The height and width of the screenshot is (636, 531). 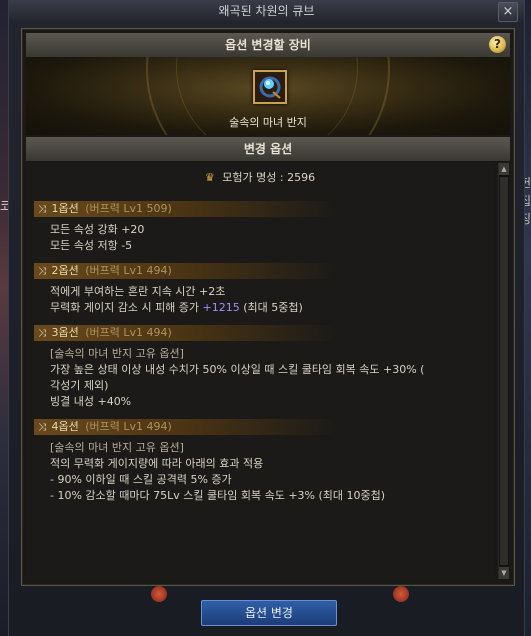 I want to click on fame-label: 모험가 명성 : 2596, so click(x=269, y=177).